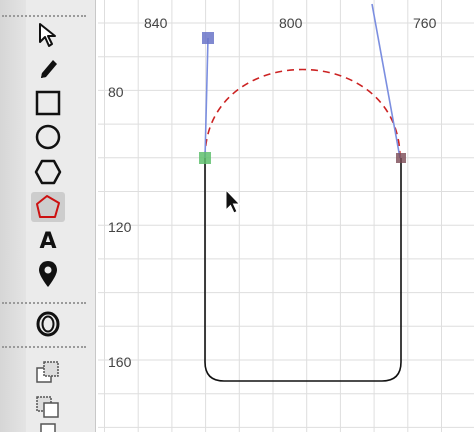 This screenshot has height=432, width=474. I want to click on stack-layers-partial-icon, so click(48, 427).